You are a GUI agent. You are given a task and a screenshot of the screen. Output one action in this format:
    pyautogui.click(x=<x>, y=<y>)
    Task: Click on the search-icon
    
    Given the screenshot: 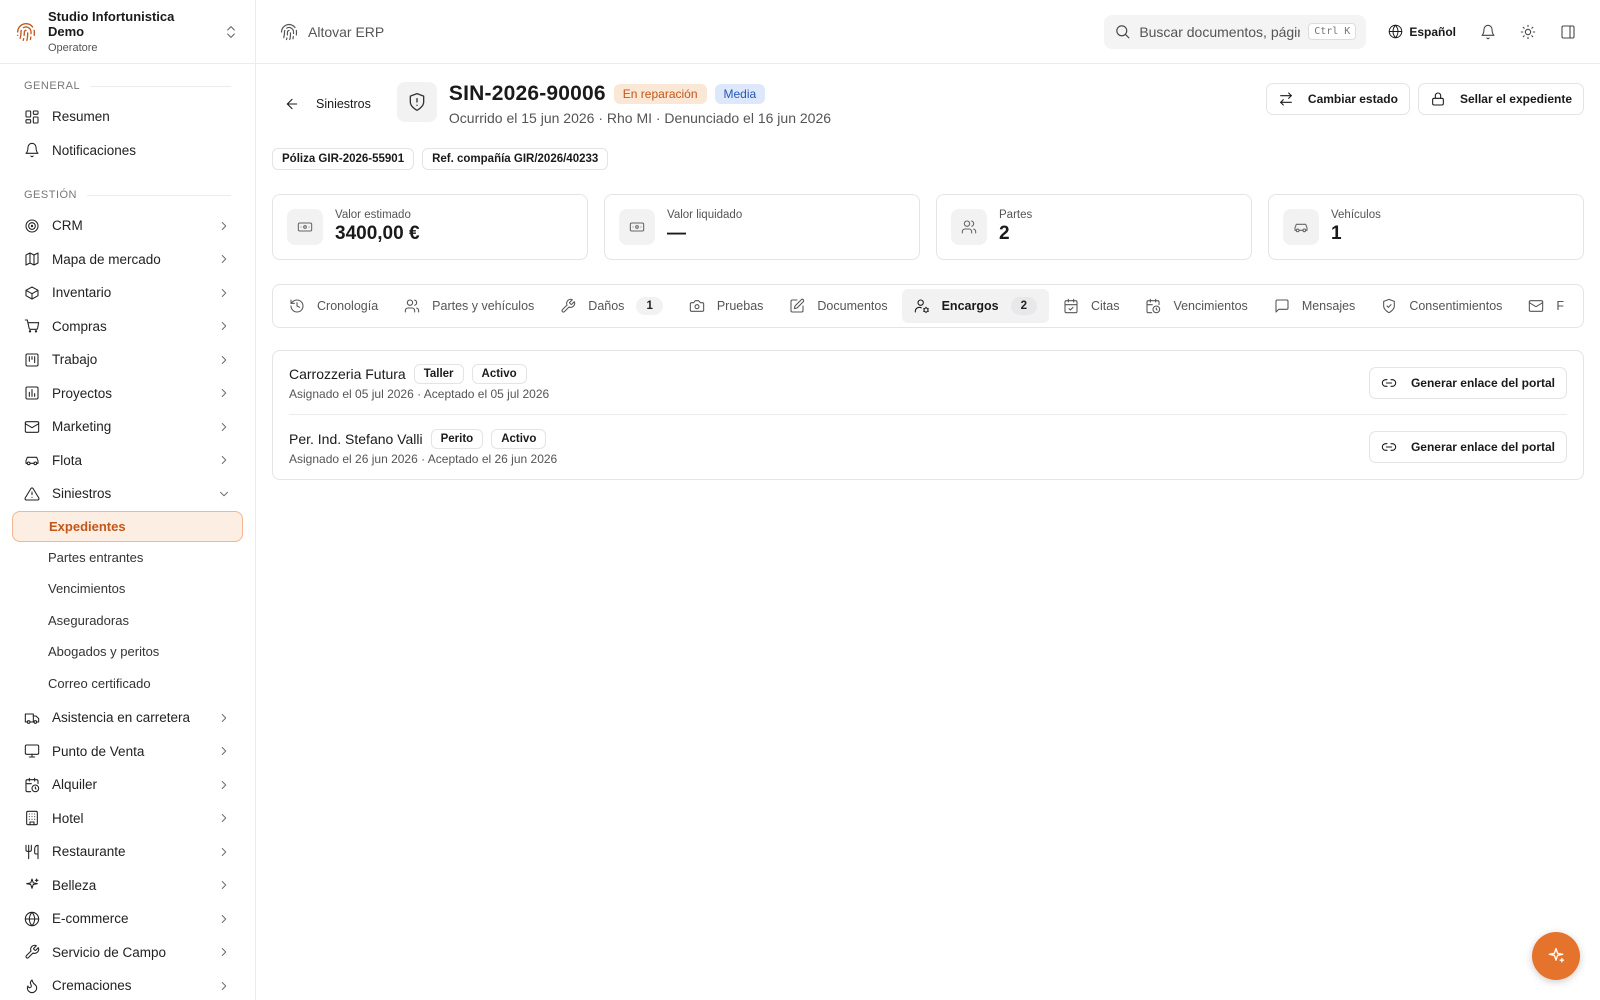 What is the action you would take?
    pyautogui.click(x=1122, y=31)
    